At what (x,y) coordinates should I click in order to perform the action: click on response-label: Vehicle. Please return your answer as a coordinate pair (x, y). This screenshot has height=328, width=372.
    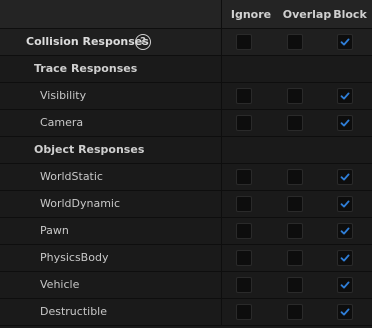
    Looking at the image, I should click on (60, 284).